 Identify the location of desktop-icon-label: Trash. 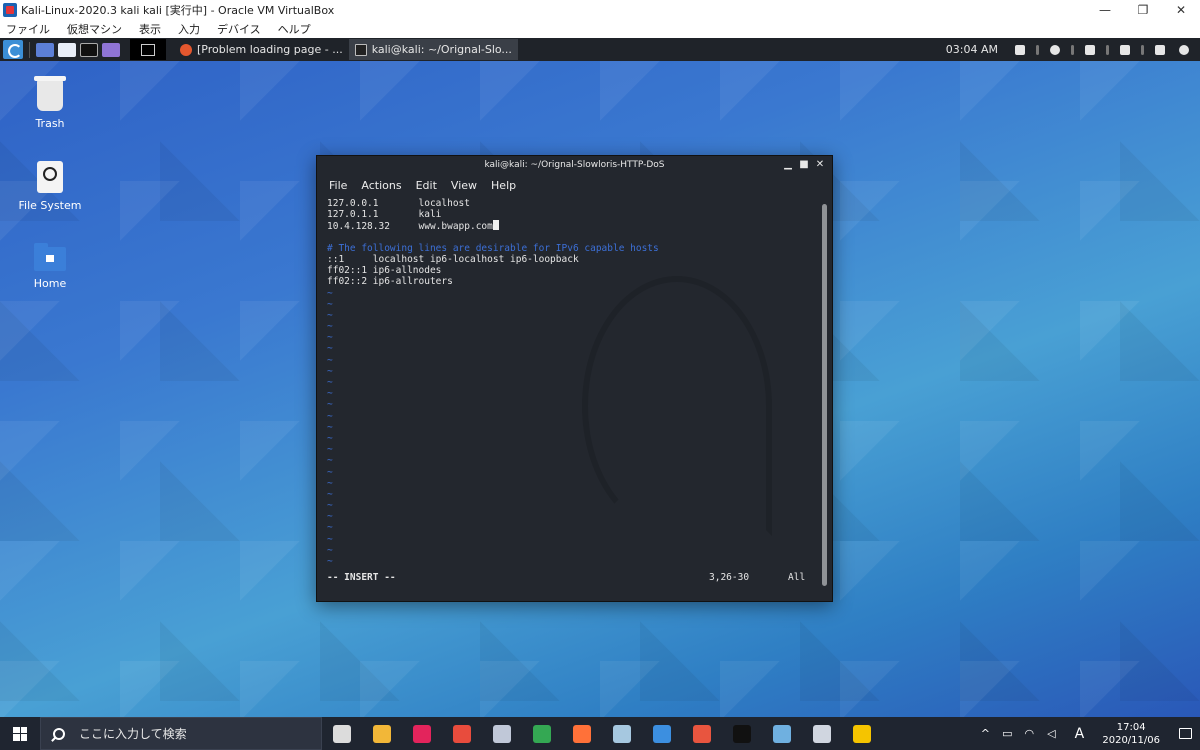
(50, 123).